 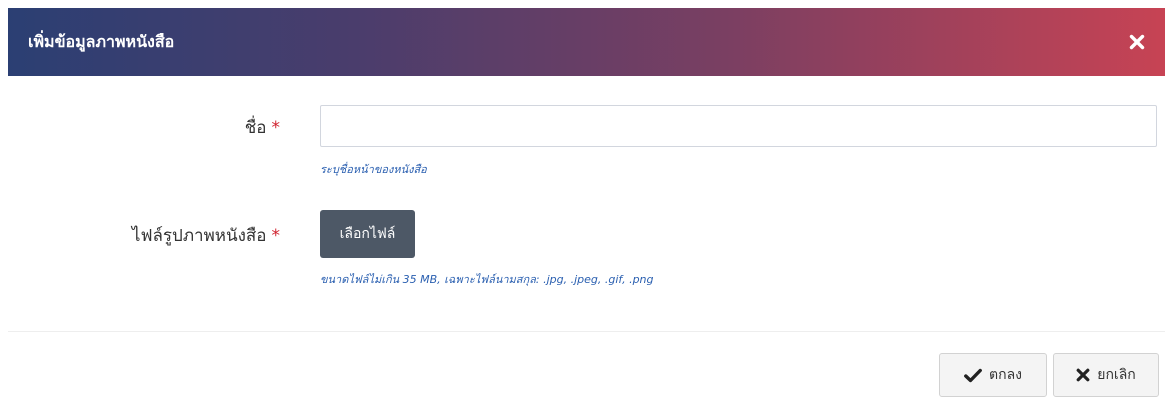 I want to click on ok-button-label: ตกลง, so click(x=1005, y=375).